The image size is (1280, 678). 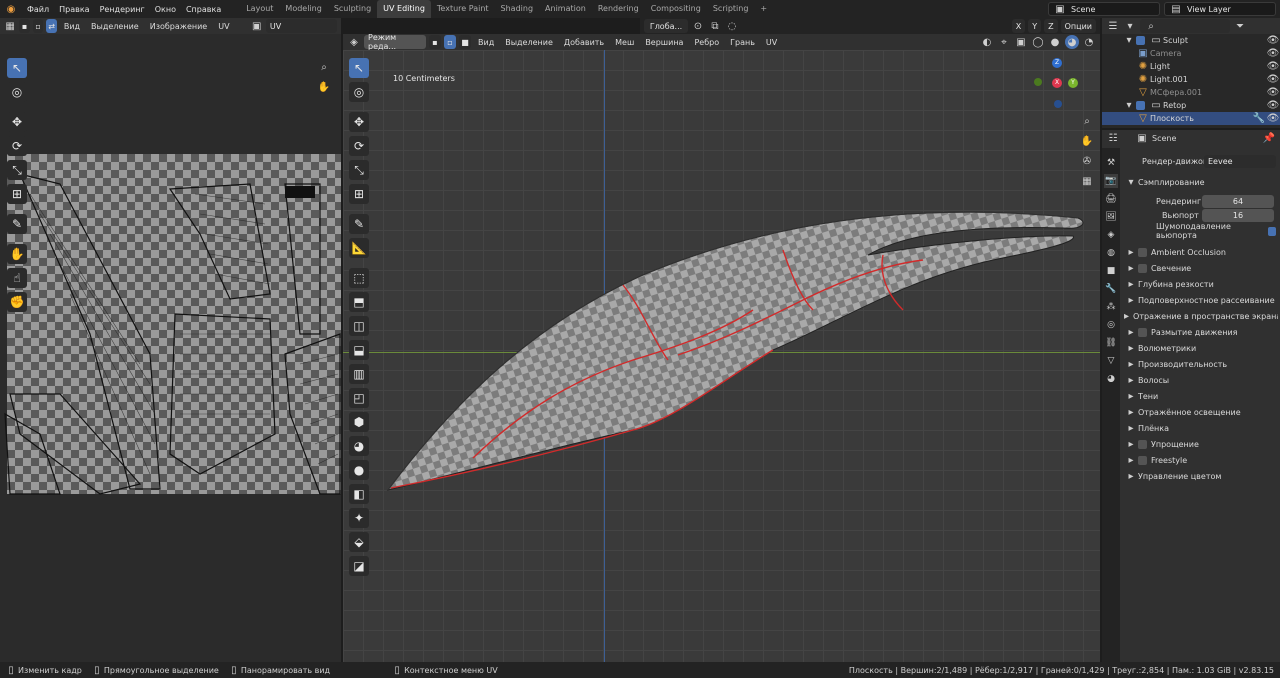 What do you see at coordinates (11, 9) in the screenshot?
I see `blender-logo-icon: ◉` at bounding box center [11, 9].